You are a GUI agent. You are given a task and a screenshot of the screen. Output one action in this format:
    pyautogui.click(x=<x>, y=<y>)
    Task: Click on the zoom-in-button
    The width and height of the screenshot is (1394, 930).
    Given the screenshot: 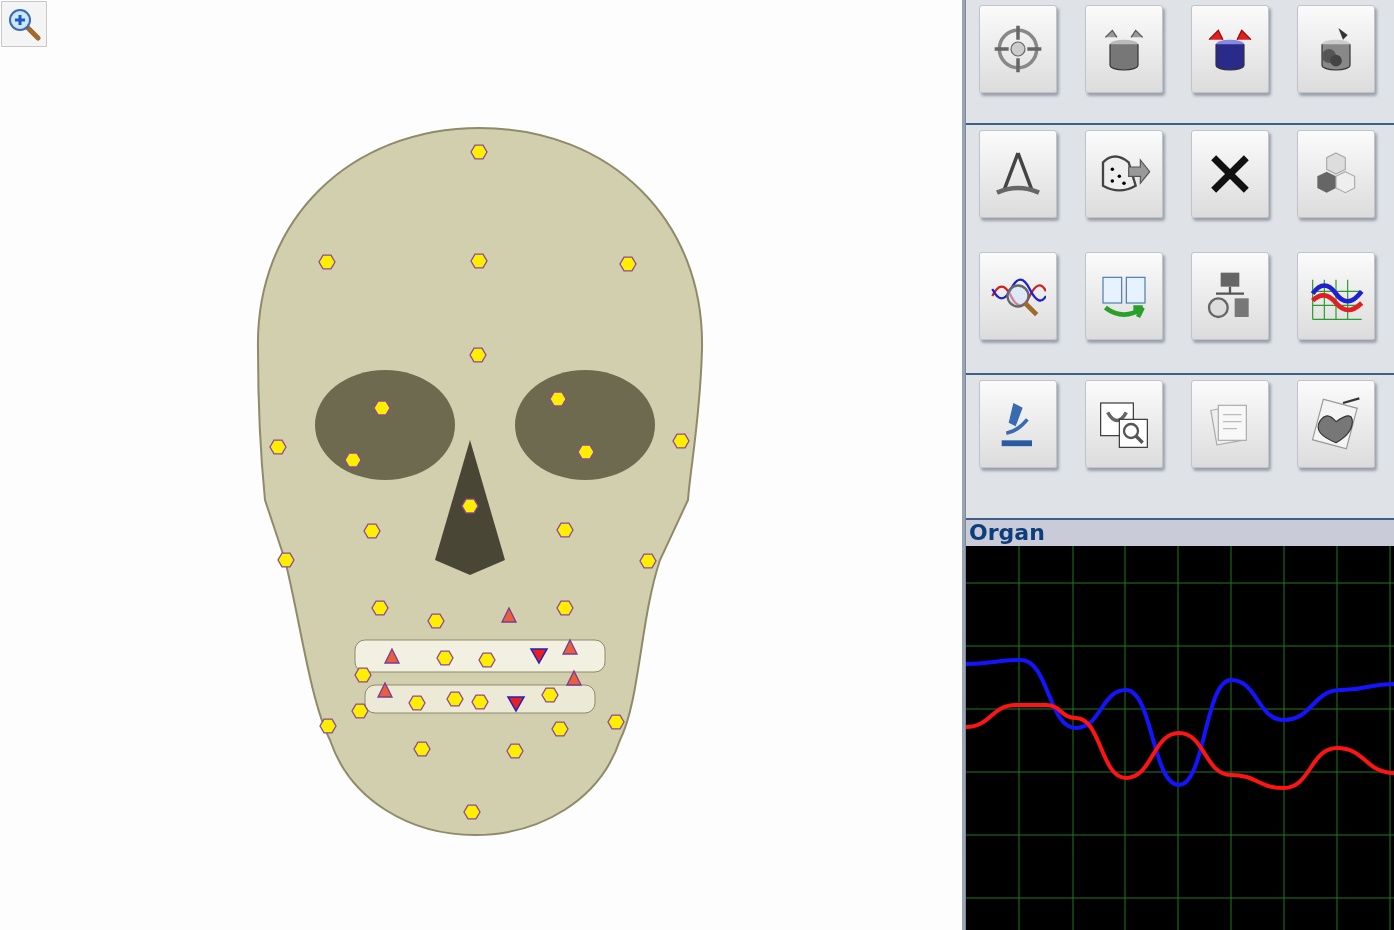 What is the action you would take?
    pyautogui.click(x=24, y=24)
    